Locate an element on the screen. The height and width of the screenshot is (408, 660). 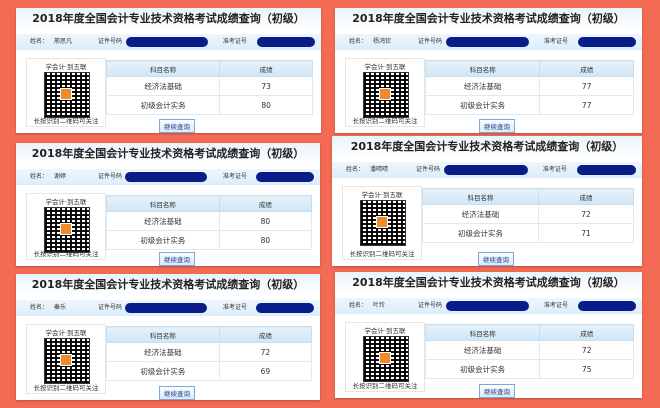
score-cell: 69 is located at coordinates (265, 371).